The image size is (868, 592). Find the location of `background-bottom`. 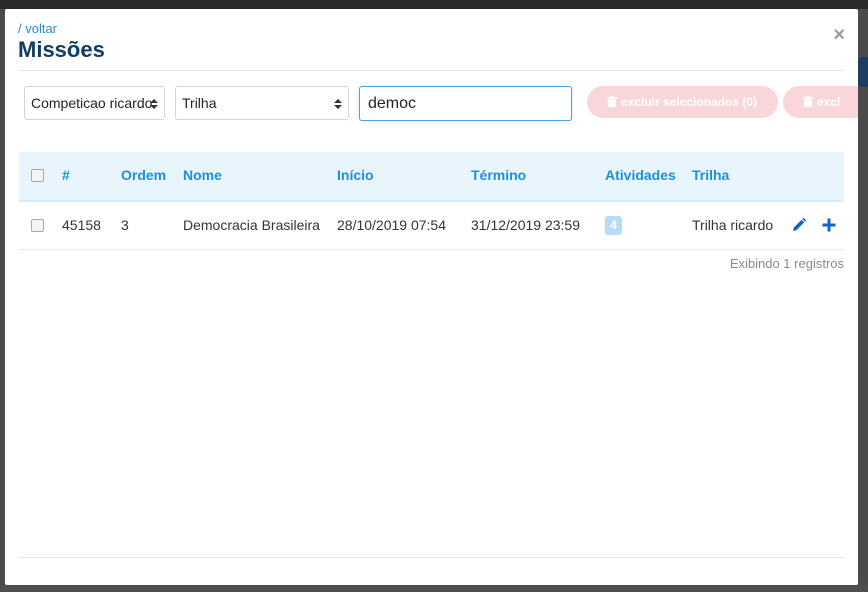

background-bottom is located at coordinates (434, 588).